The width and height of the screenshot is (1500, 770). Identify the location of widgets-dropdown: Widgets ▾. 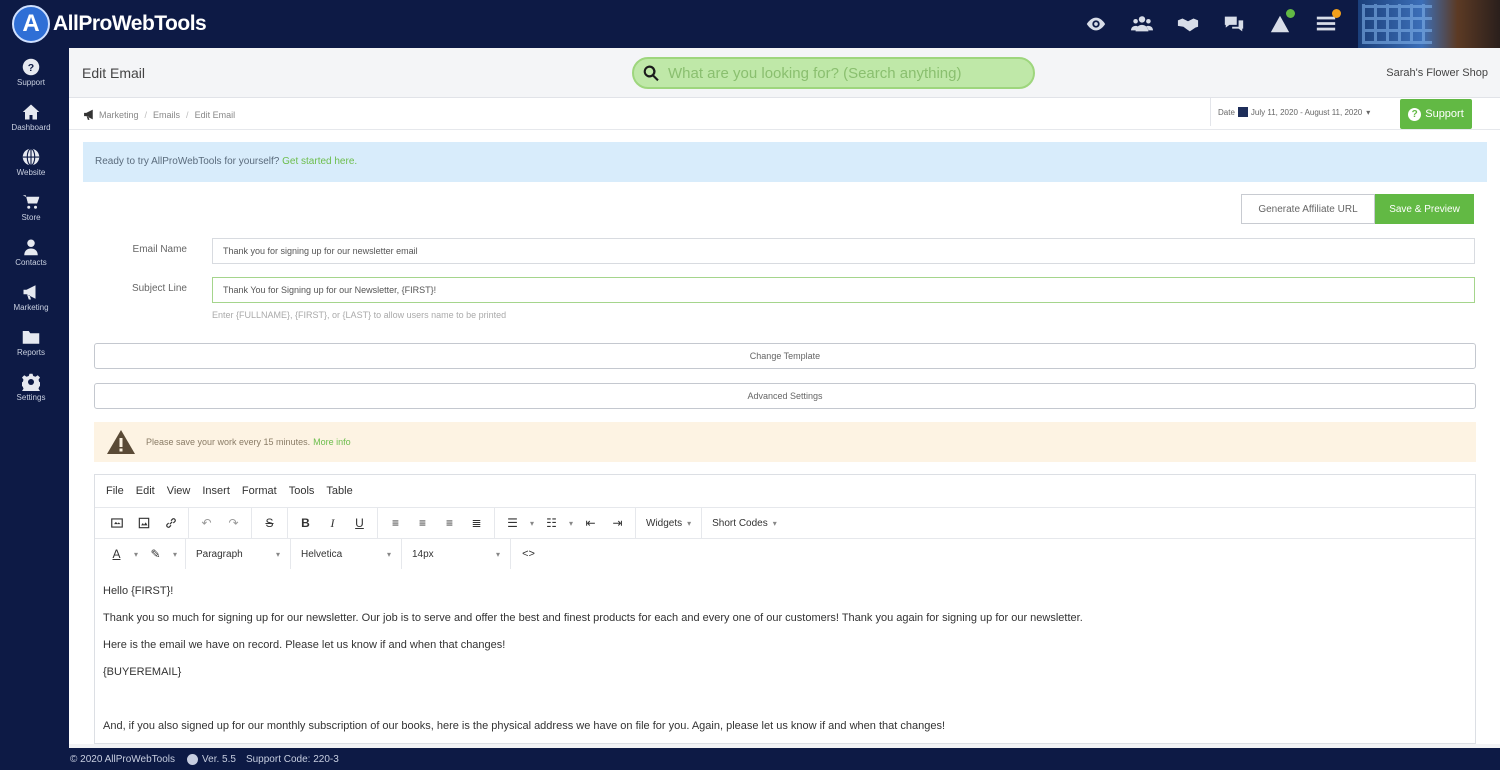
(668, 523).